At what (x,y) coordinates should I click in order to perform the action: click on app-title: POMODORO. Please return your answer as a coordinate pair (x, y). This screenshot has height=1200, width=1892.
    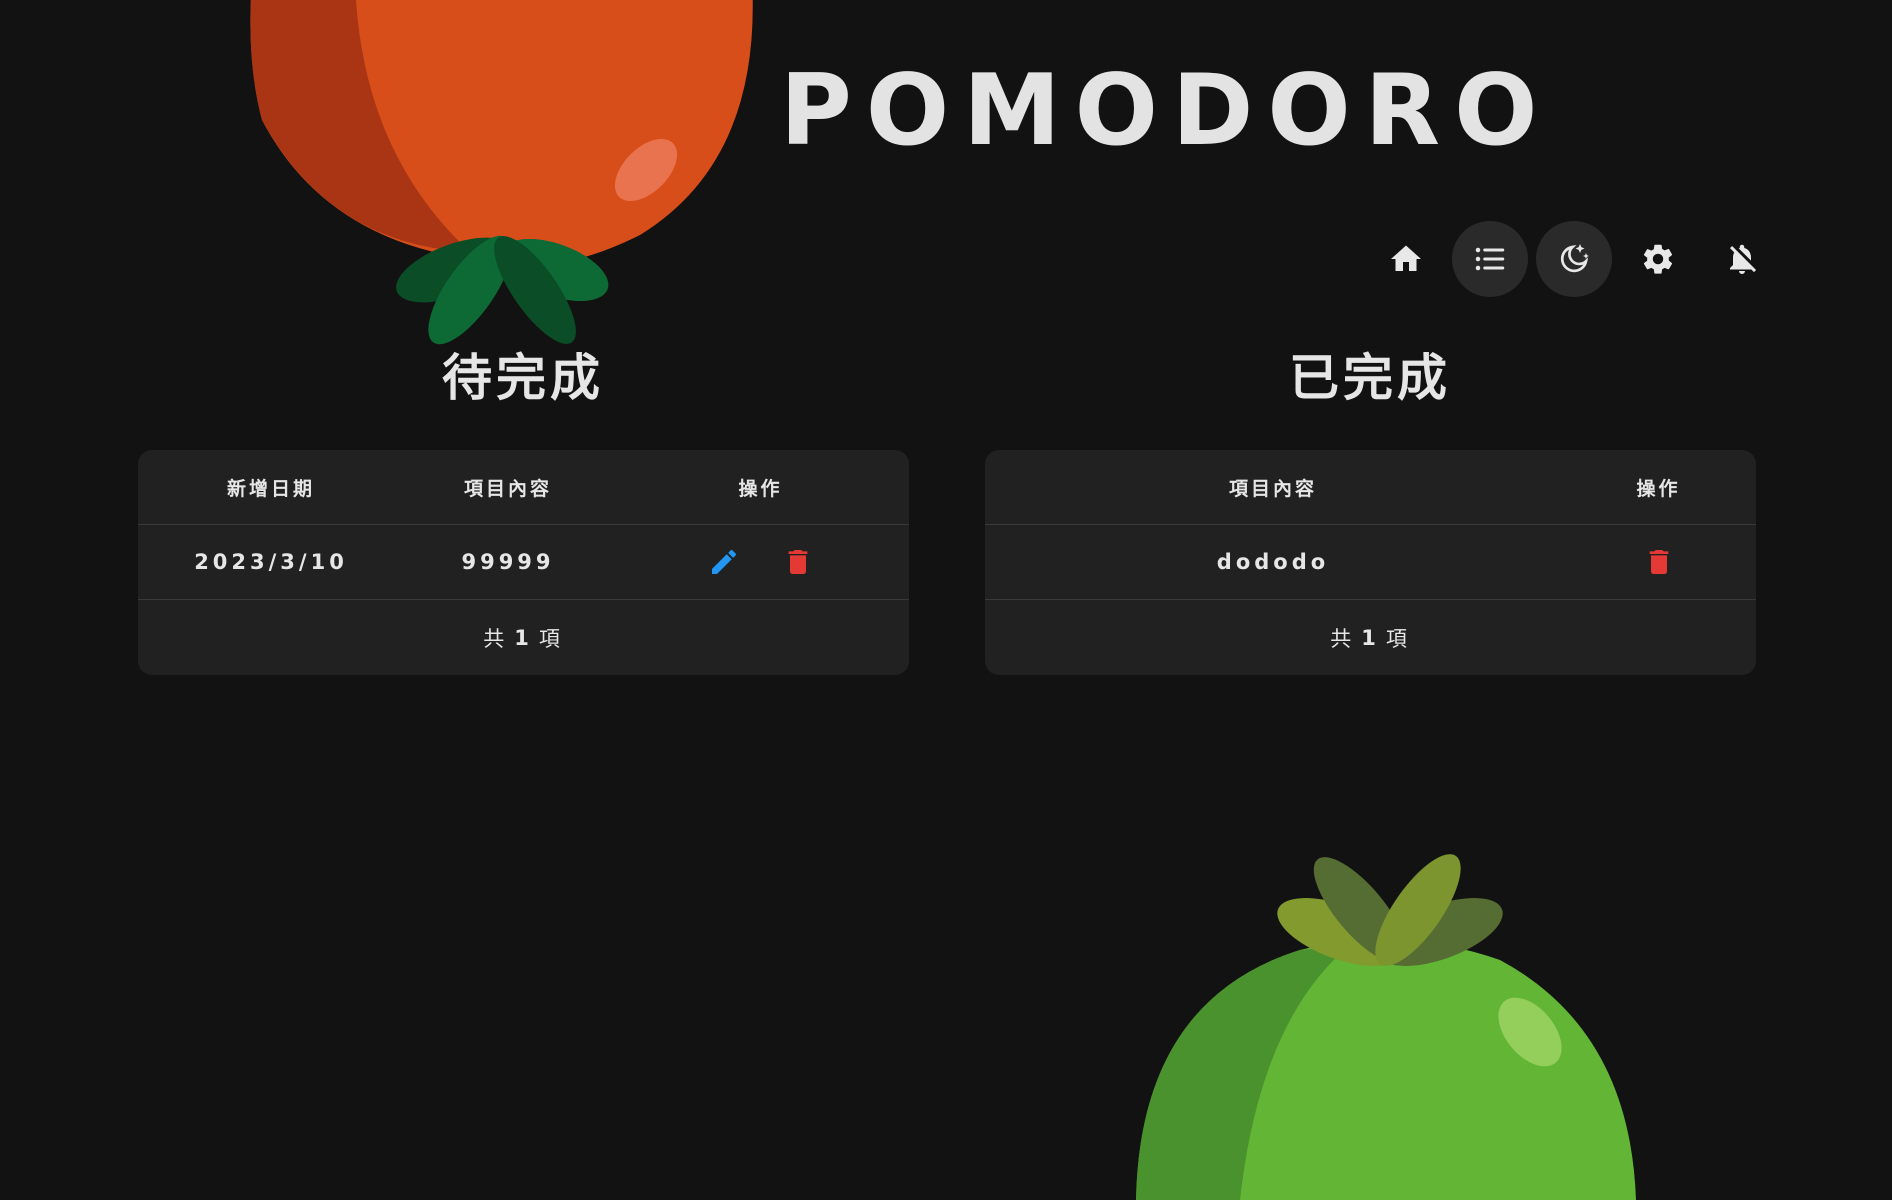
    Looking at the image, I should click on (1166, 111).